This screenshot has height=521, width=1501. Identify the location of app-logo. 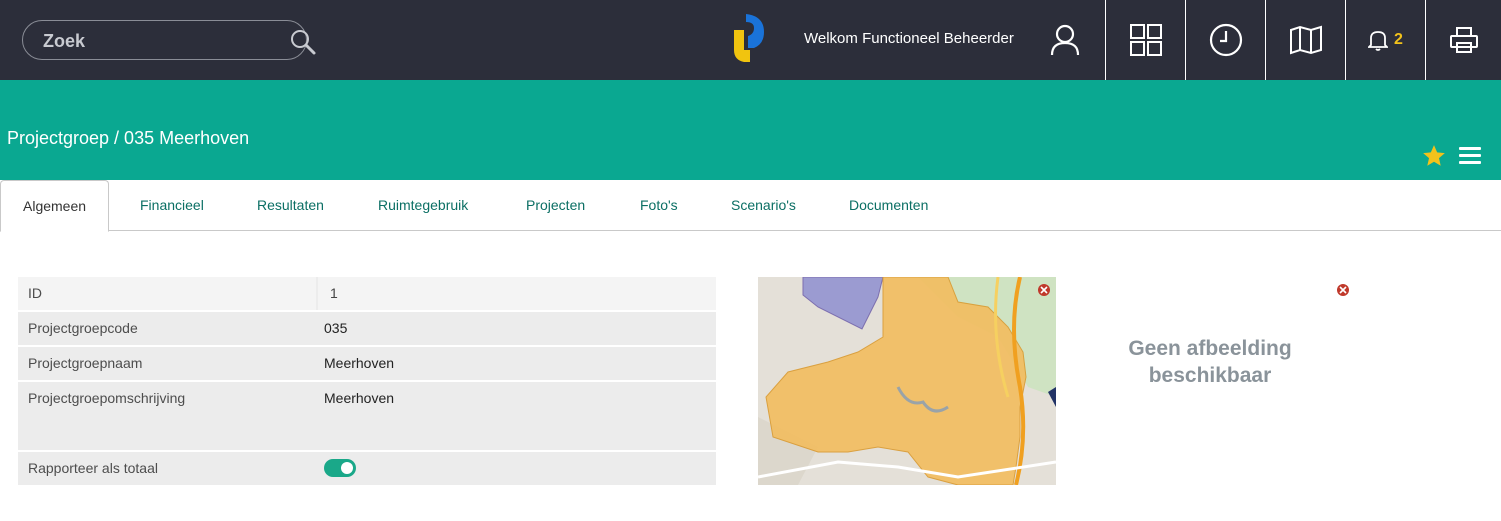
(748, 38).